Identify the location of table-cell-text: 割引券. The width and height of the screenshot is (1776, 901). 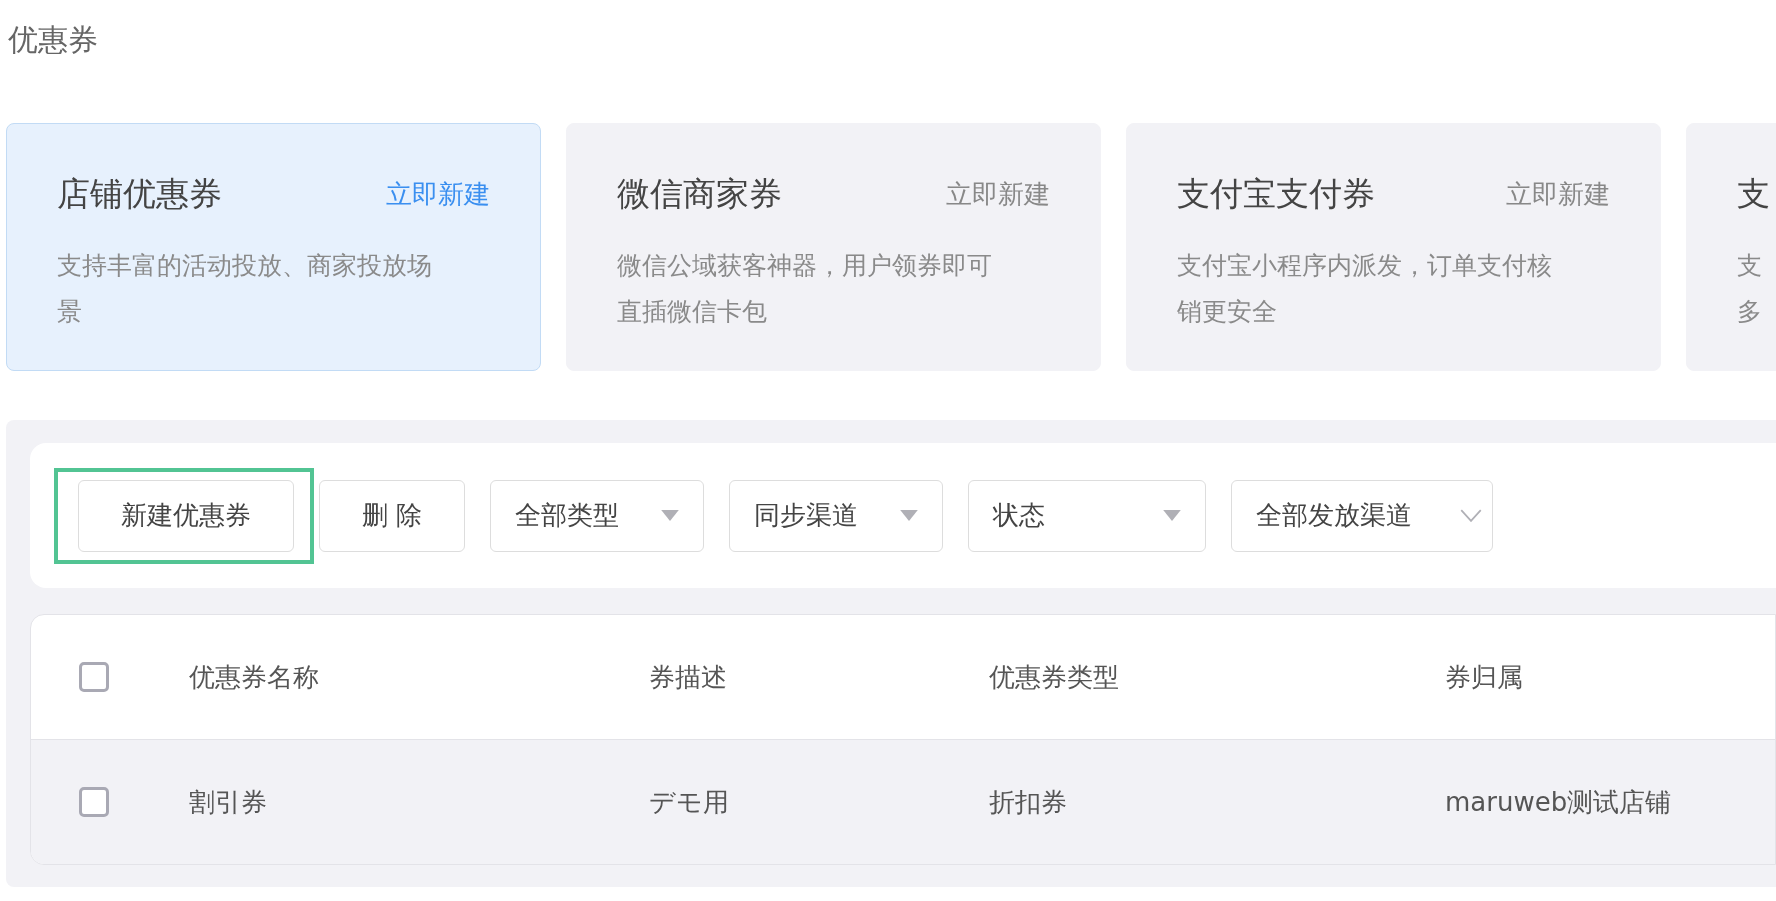
(228, 802).